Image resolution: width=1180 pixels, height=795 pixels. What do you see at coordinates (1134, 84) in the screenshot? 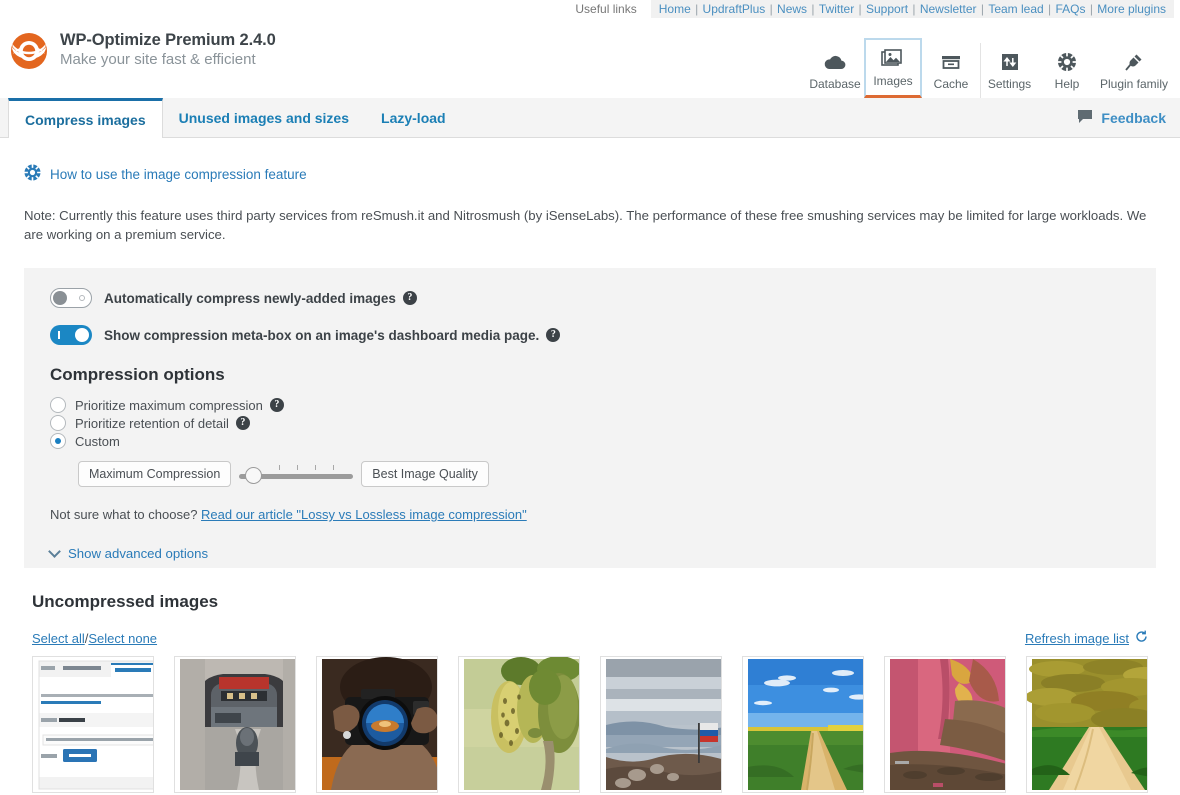
I see `nav-item-plugin-family-label: Plugin family` at bounding box center [1134, 84].